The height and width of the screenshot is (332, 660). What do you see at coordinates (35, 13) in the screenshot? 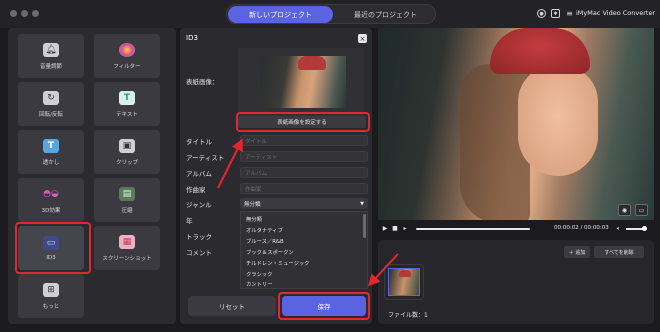
I see `window-maximize-dot` at bounding box center [35, 13].